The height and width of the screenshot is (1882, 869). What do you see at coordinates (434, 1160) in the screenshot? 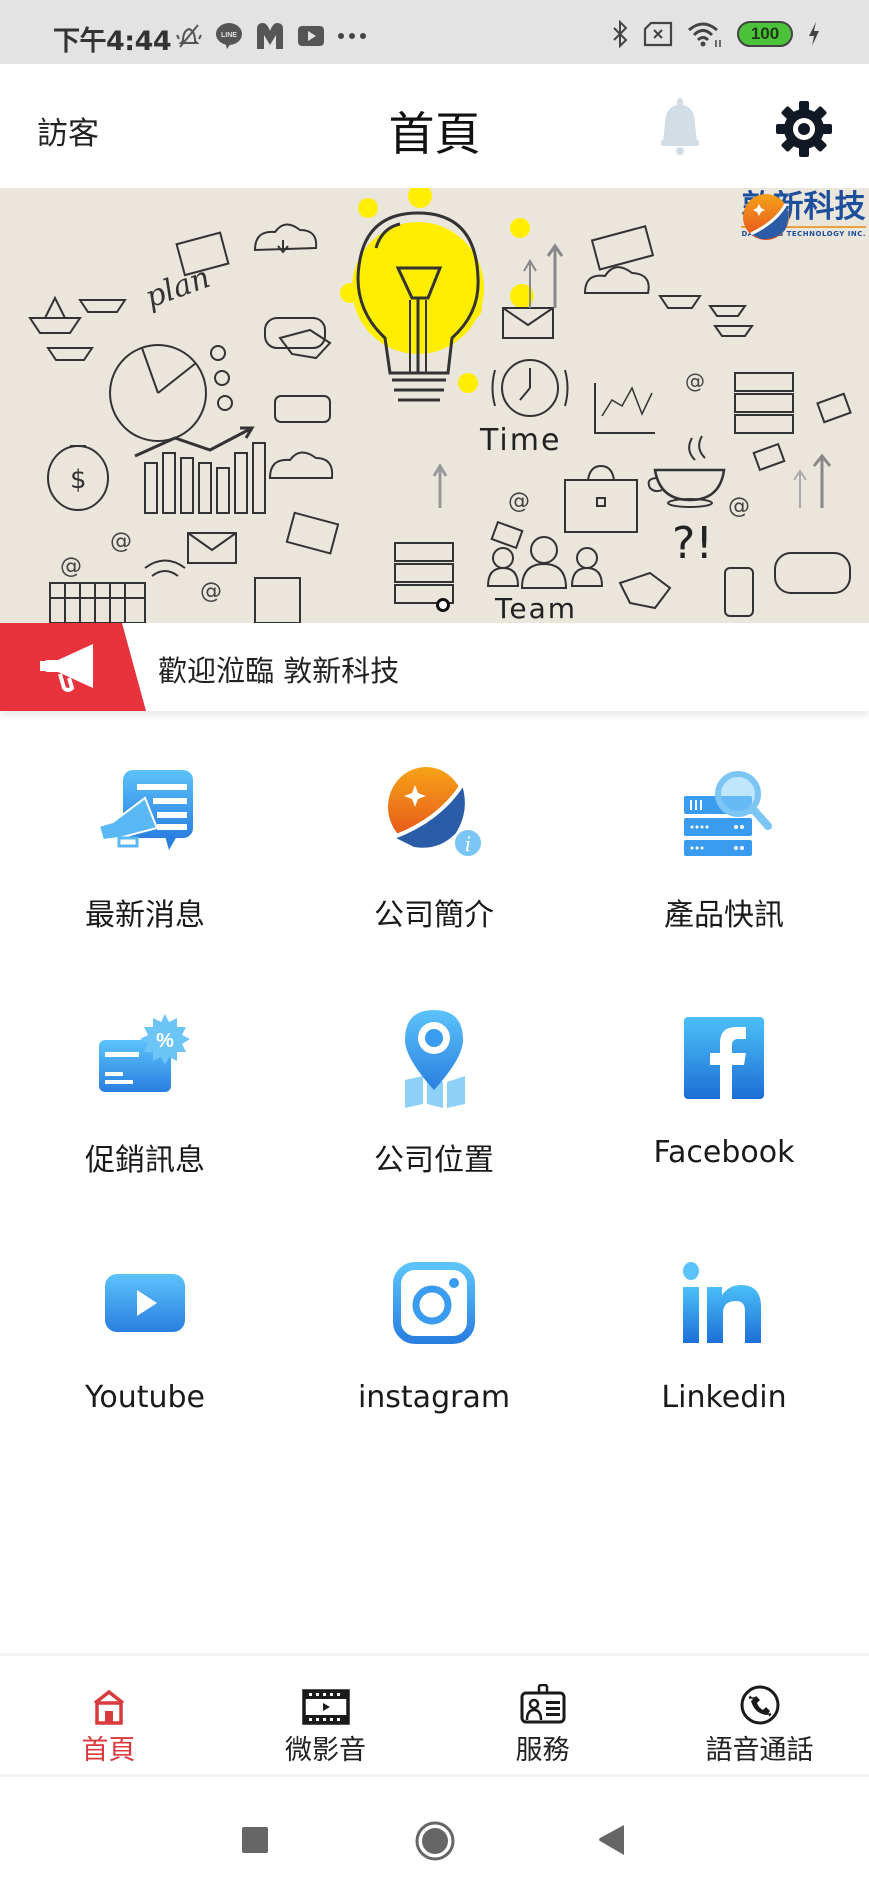
I see `grid-item-label: 公司位置` at bounding box center [434, 1160].